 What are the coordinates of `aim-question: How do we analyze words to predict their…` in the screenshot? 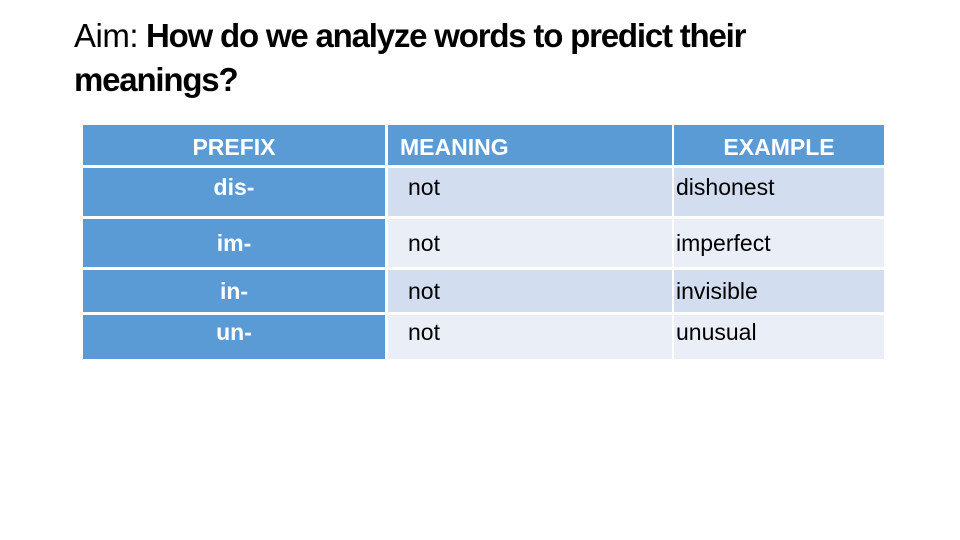 It's located at (410, 57).